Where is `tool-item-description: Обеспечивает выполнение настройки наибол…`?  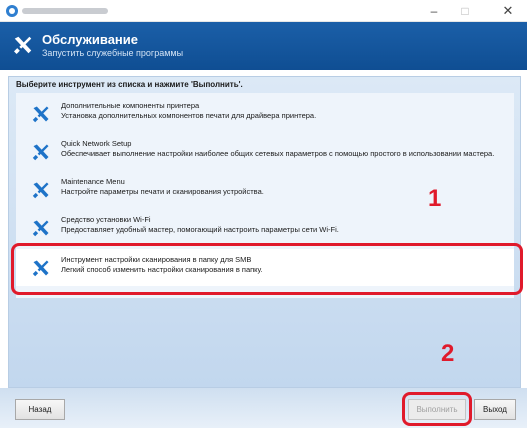
tool-item-description: Обеспечивает выполнение настройки наибол… is located at coordinates (278, 153).